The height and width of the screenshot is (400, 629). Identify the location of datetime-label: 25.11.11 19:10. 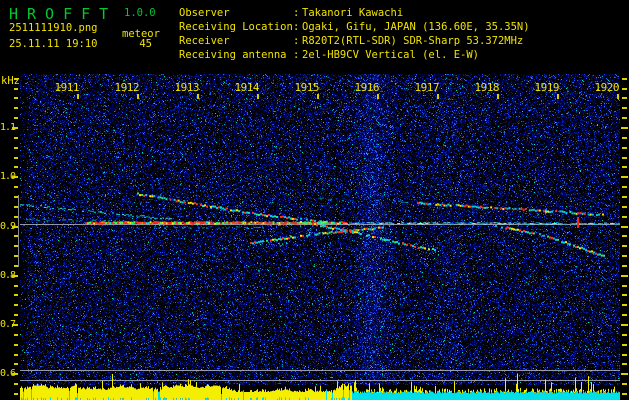
(53, 44).